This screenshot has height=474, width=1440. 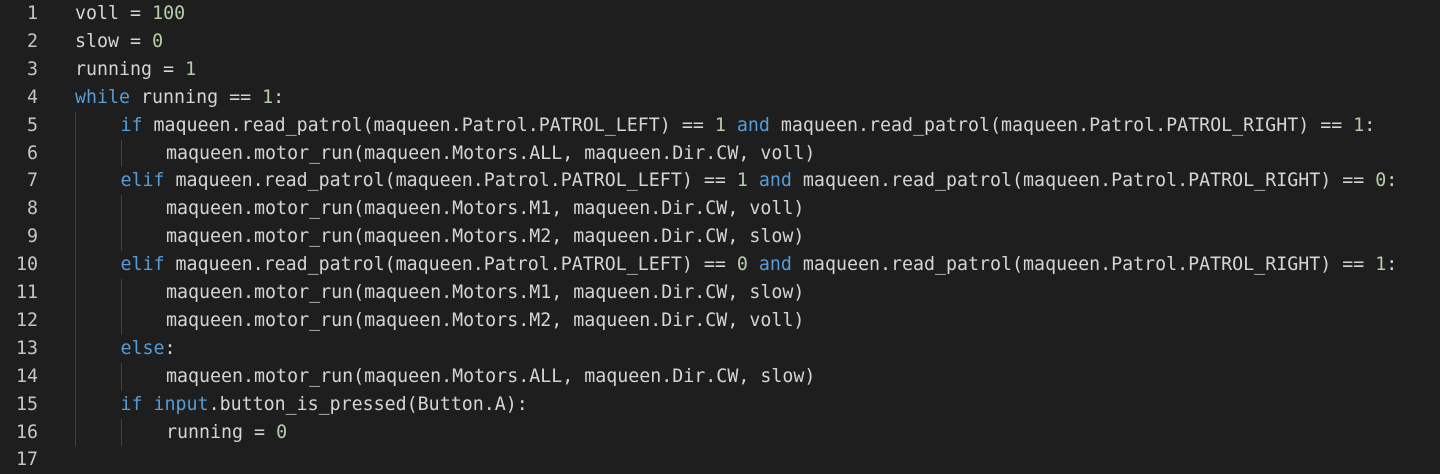 What do you see at coordinates (720, 98) in the screenshot?
I see `code-line: 4 while running == 1:` at bounding box center [720, 98].